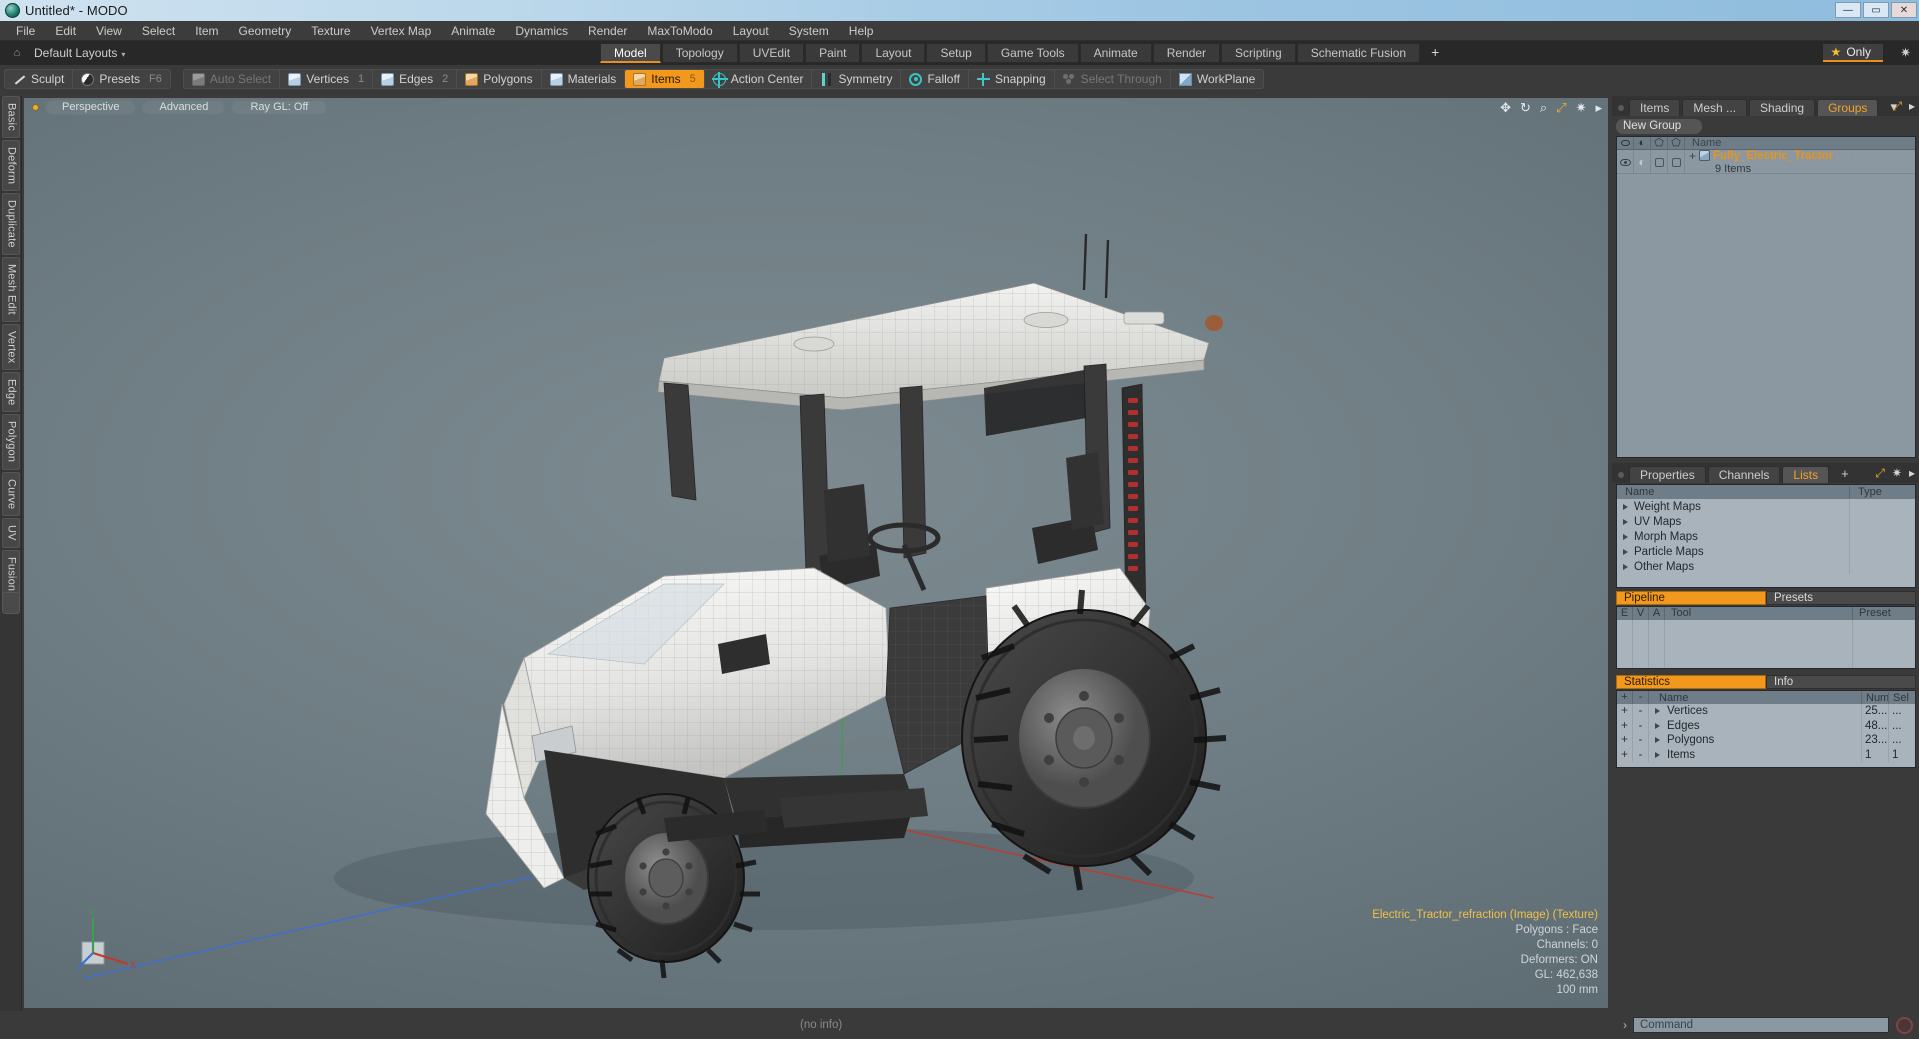  What do you see at coordinates (809, 31) in the screenshot?
I see `menu-item-system: System` at bounding box center [809, 31].